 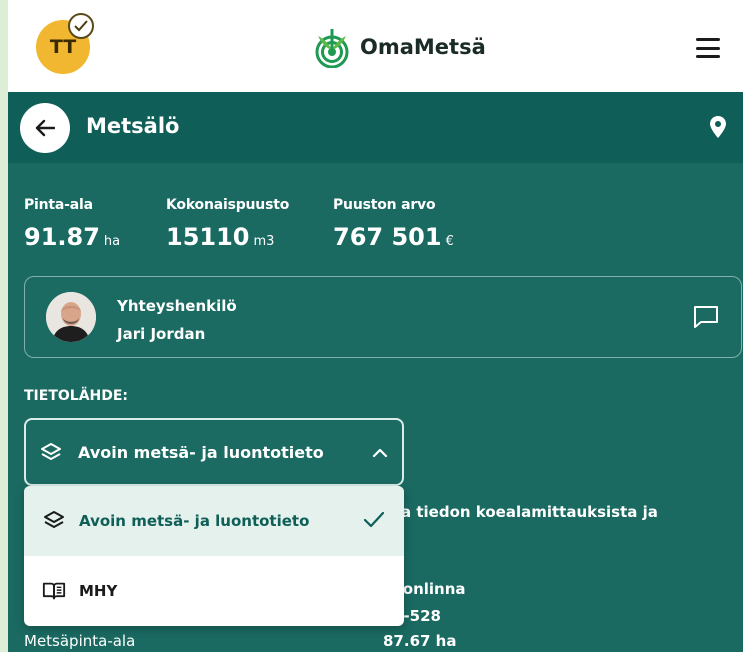 I want to click on stat-label: Pinta-ala, so click(x=58, y=205).